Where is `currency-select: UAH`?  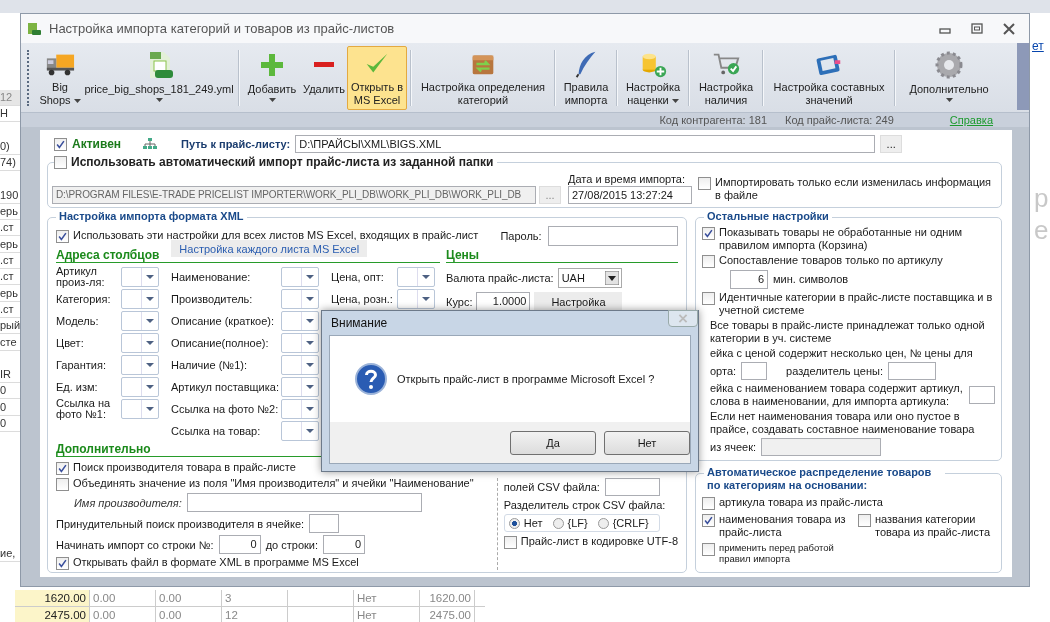 currency-select: UAH is located at coordinates (589, 278).